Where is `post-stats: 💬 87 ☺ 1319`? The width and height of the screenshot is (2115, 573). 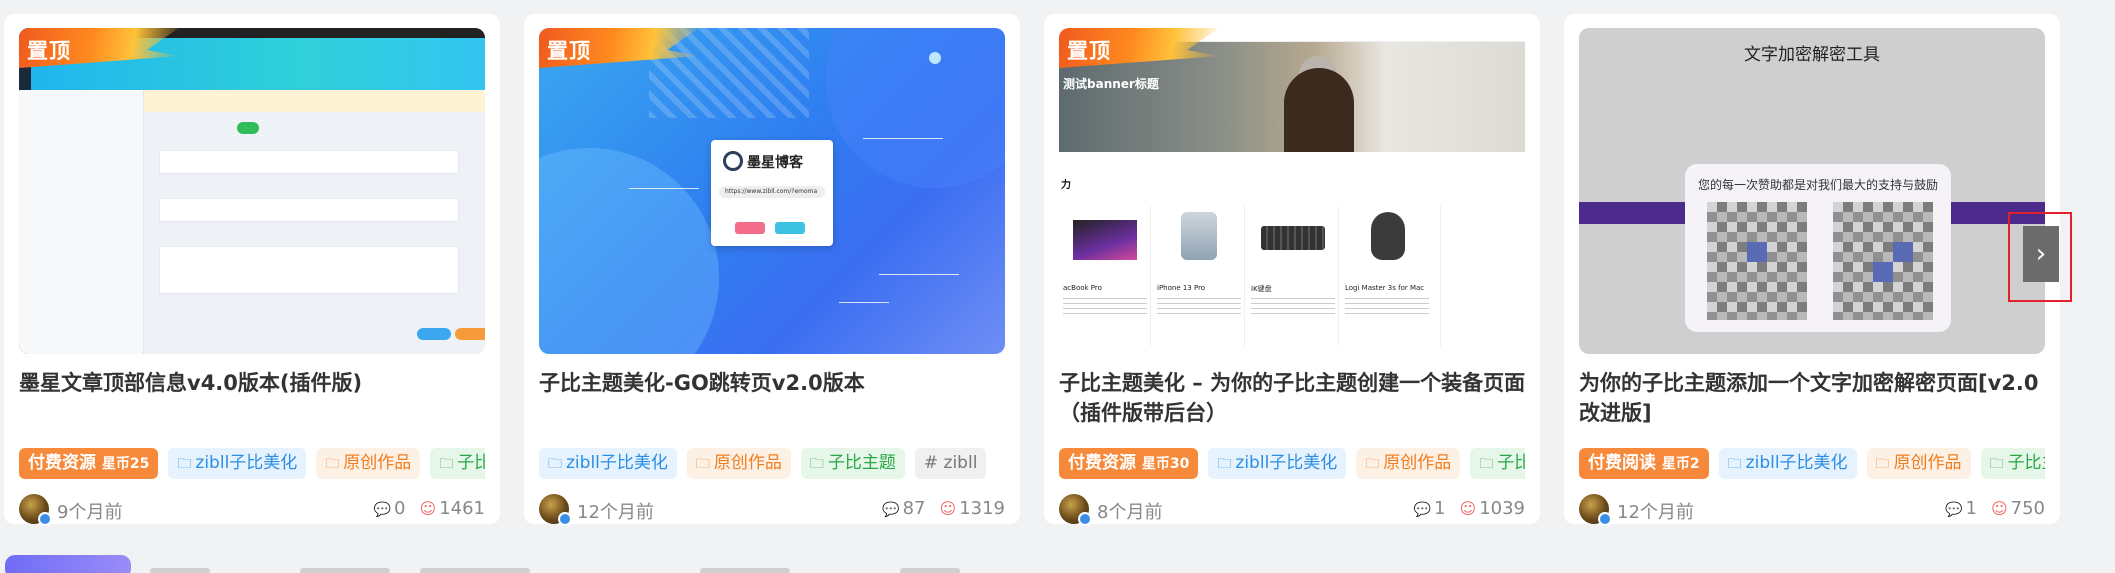
post-stats: 💬 87 ☺ 1319 is located at coordinates (943, 508).